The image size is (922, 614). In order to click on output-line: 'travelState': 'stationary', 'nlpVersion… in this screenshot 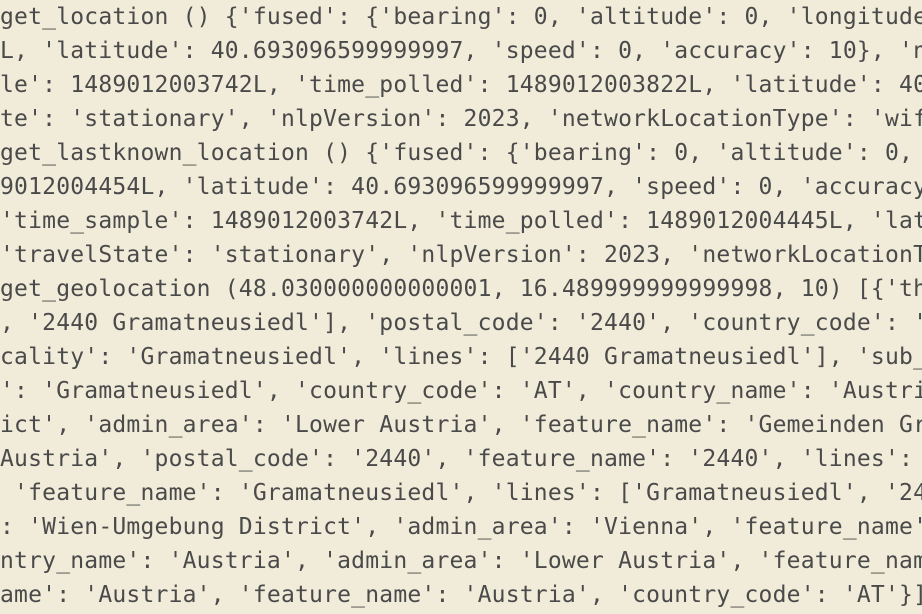, I will do `click(461, 255)`.